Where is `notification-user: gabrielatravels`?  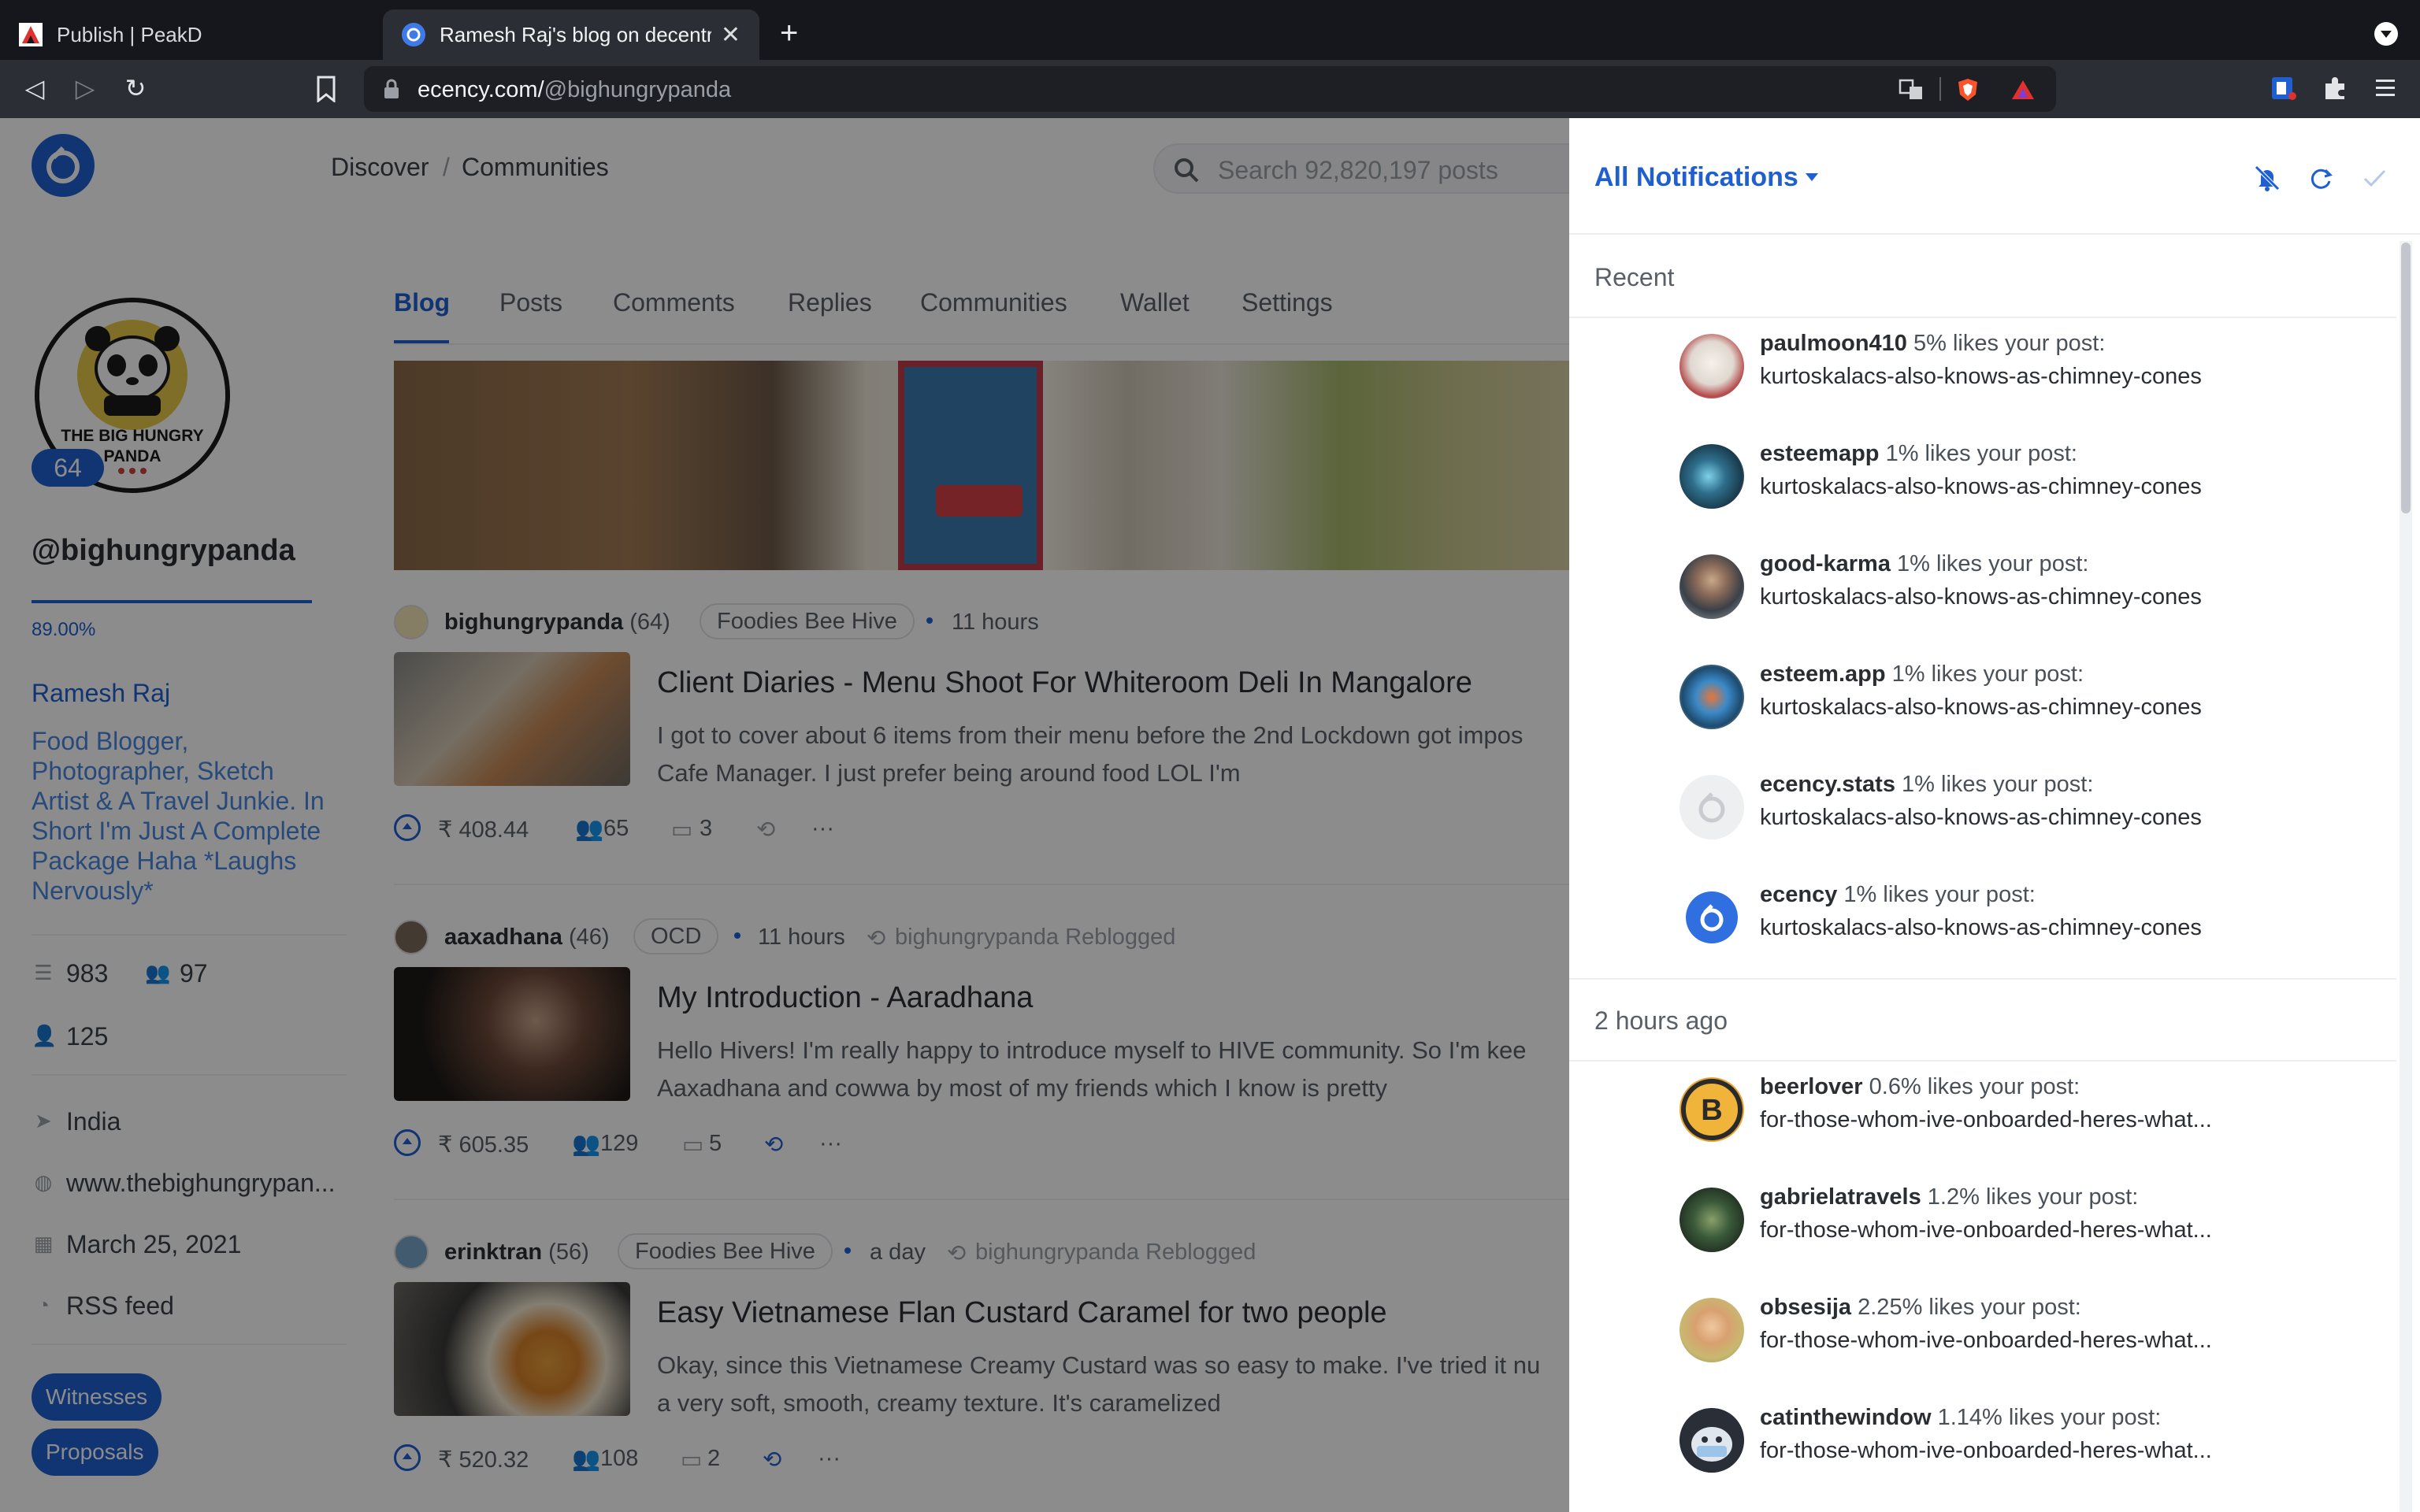 notification-user: gabrielatravels is located at coordinates (1840, 1197).